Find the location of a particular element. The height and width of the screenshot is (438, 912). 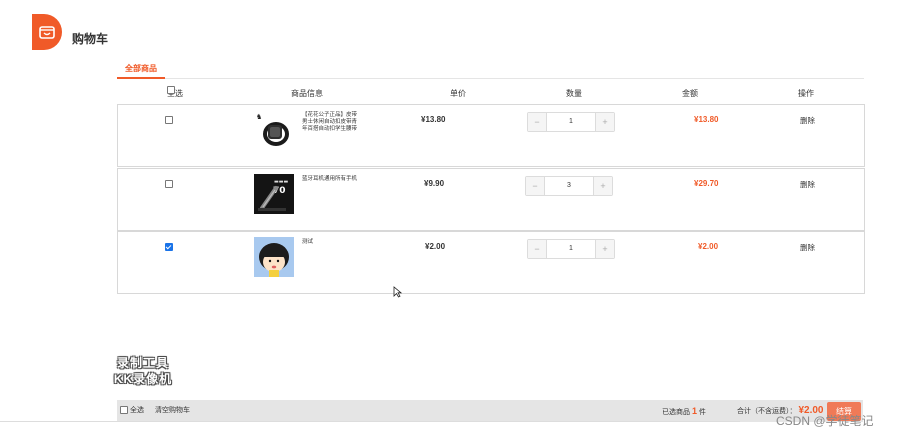

watermark-line-2: KK录像机 is located at coordinates (143, 379).